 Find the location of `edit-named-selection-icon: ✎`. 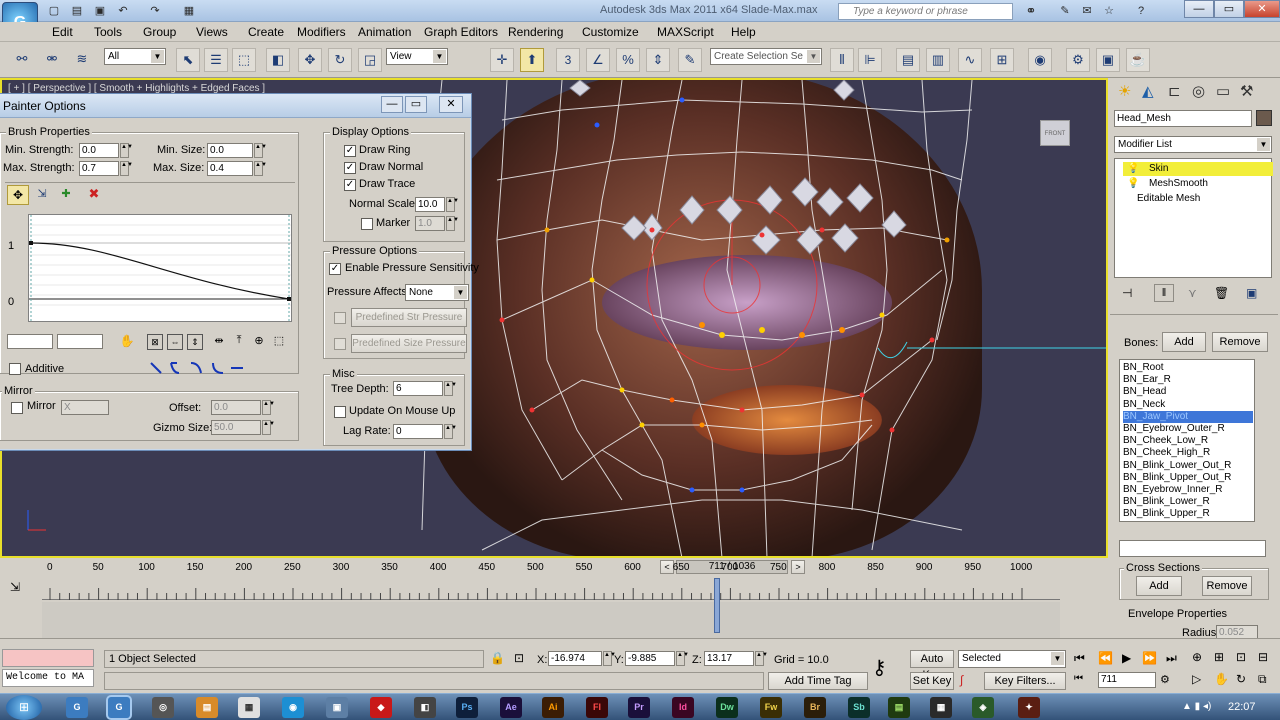

edit-named-selection-icon: ✎ is located at coordinates (690, 60).